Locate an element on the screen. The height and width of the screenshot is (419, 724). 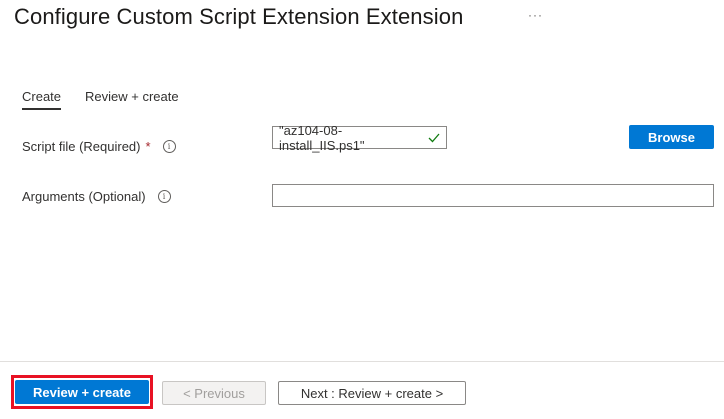
arguments-input is located at coordinates (493, 195).